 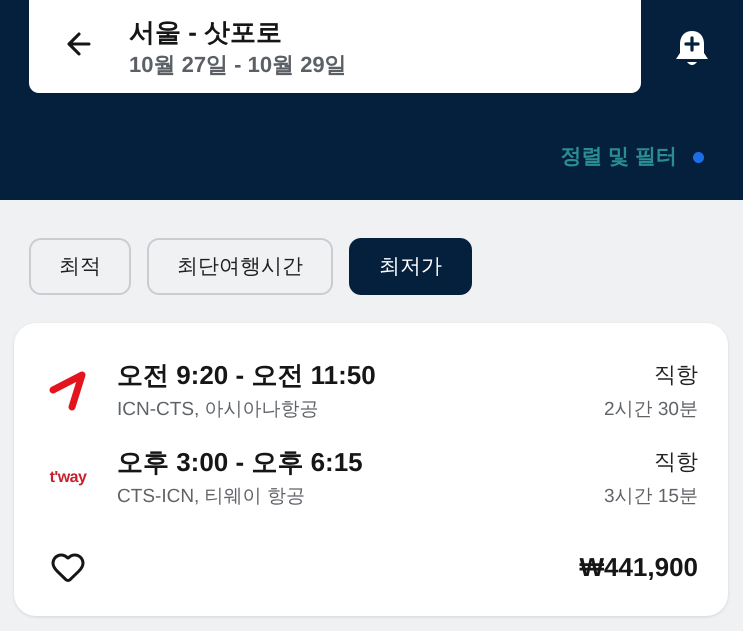 I want to click on search-summary-card: 서울 - 삿포로 10월 27일 - 10월 29일, so click(x=335, y=46).